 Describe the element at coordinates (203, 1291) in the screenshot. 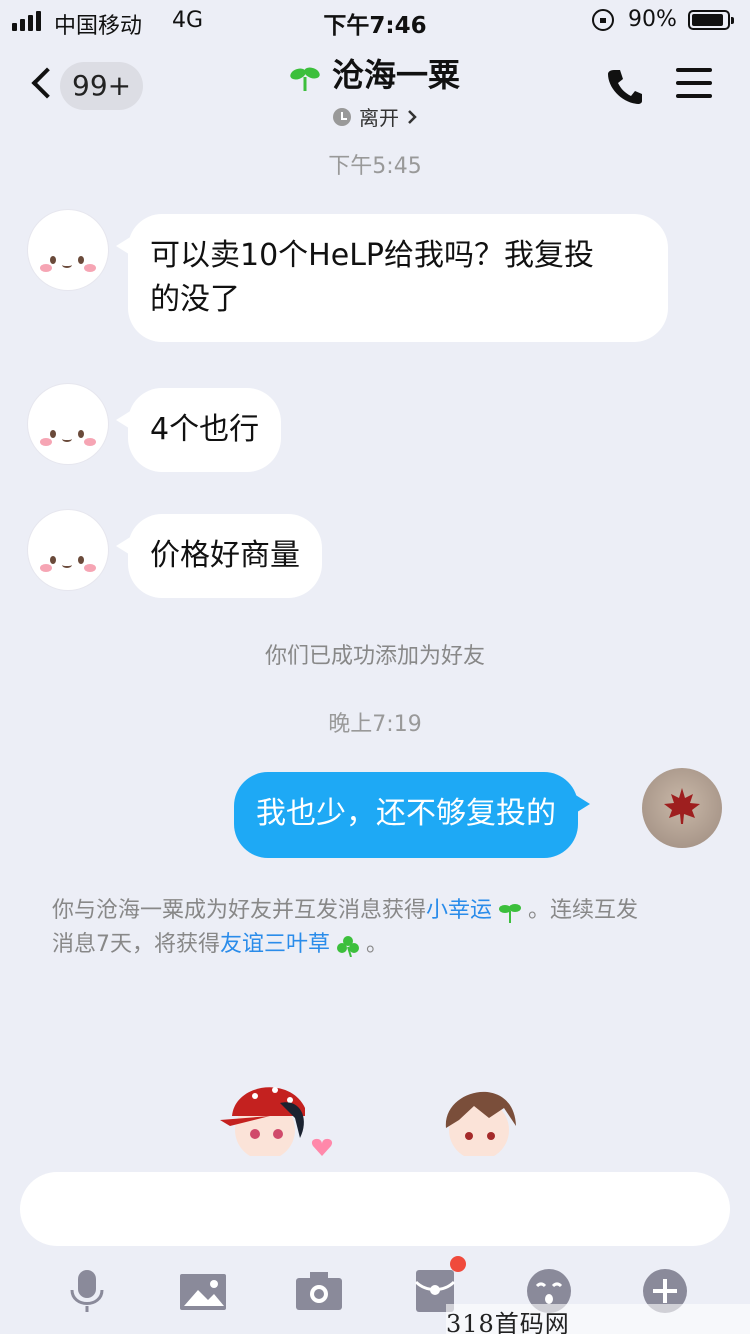

I see `image-icon` at that location.